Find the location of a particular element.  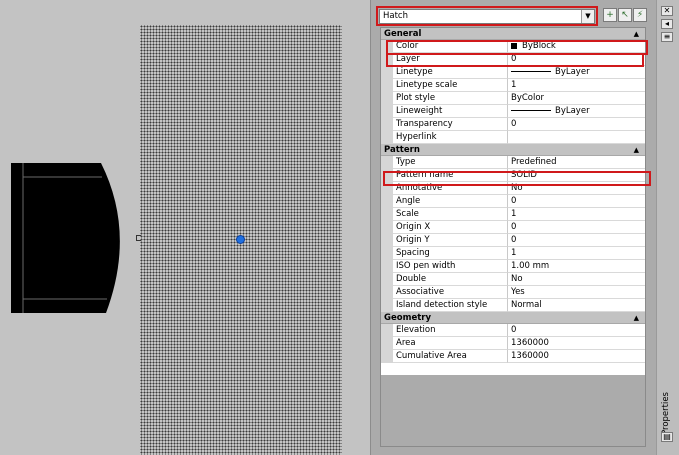

property-name: Island detection style is located at coordinates (450, 305).